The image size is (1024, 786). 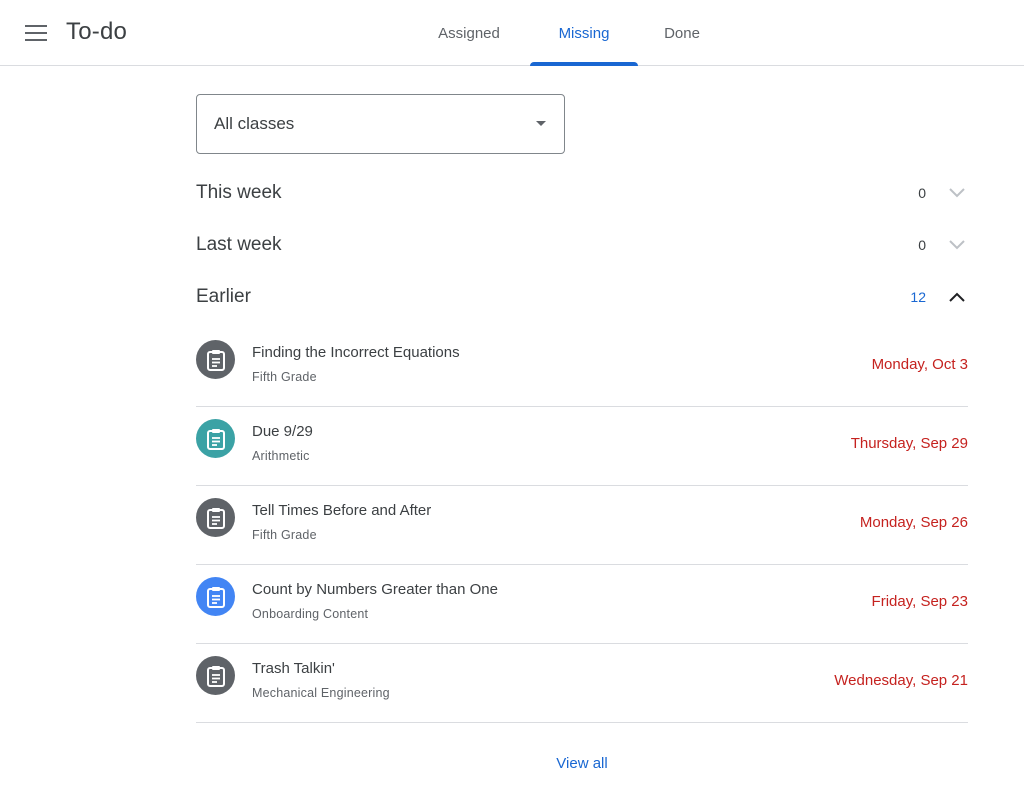 What do you see at coordinates (584, 33) in the screenshot?
I see `tab-missing: Missing` at bounding box center [584, 33].